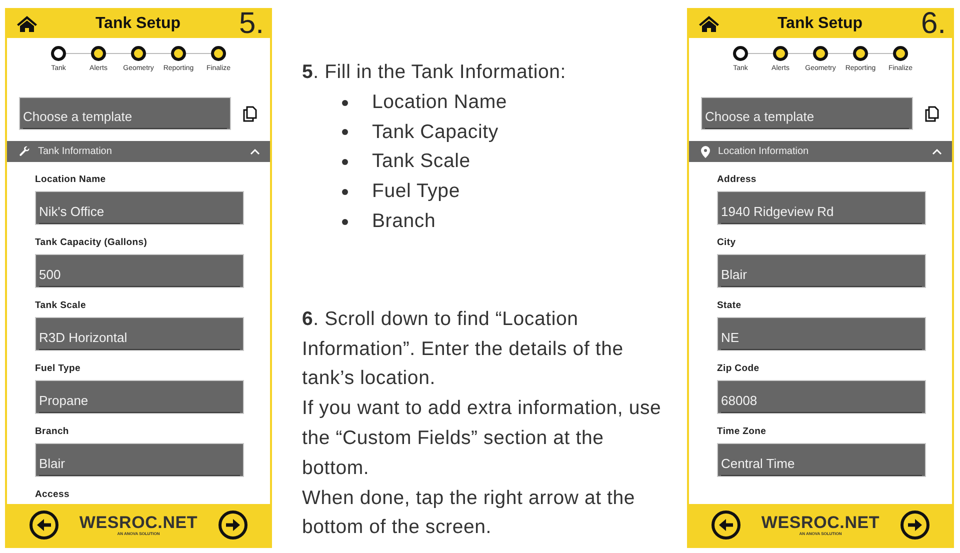 Image resolution: width=960 pixels, height=553 pixels. I want to click on instruction-text: When done, tap the right arrow at the bottom of the screen., so click(469, 513).